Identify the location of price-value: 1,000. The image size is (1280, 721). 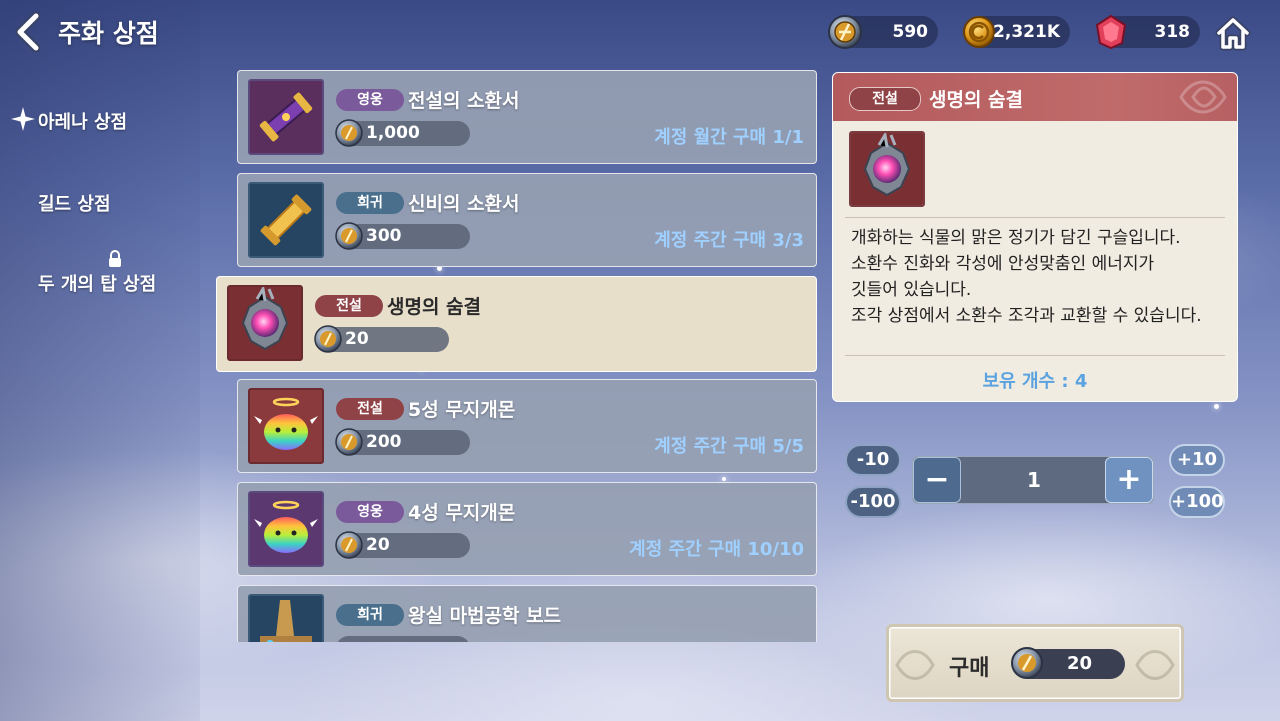
(393, 133).